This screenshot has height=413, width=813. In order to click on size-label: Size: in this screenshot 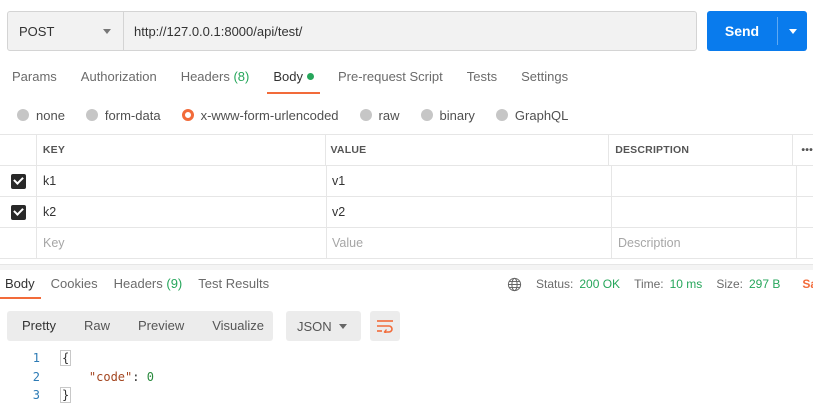, I will do `click(729, 284)`.